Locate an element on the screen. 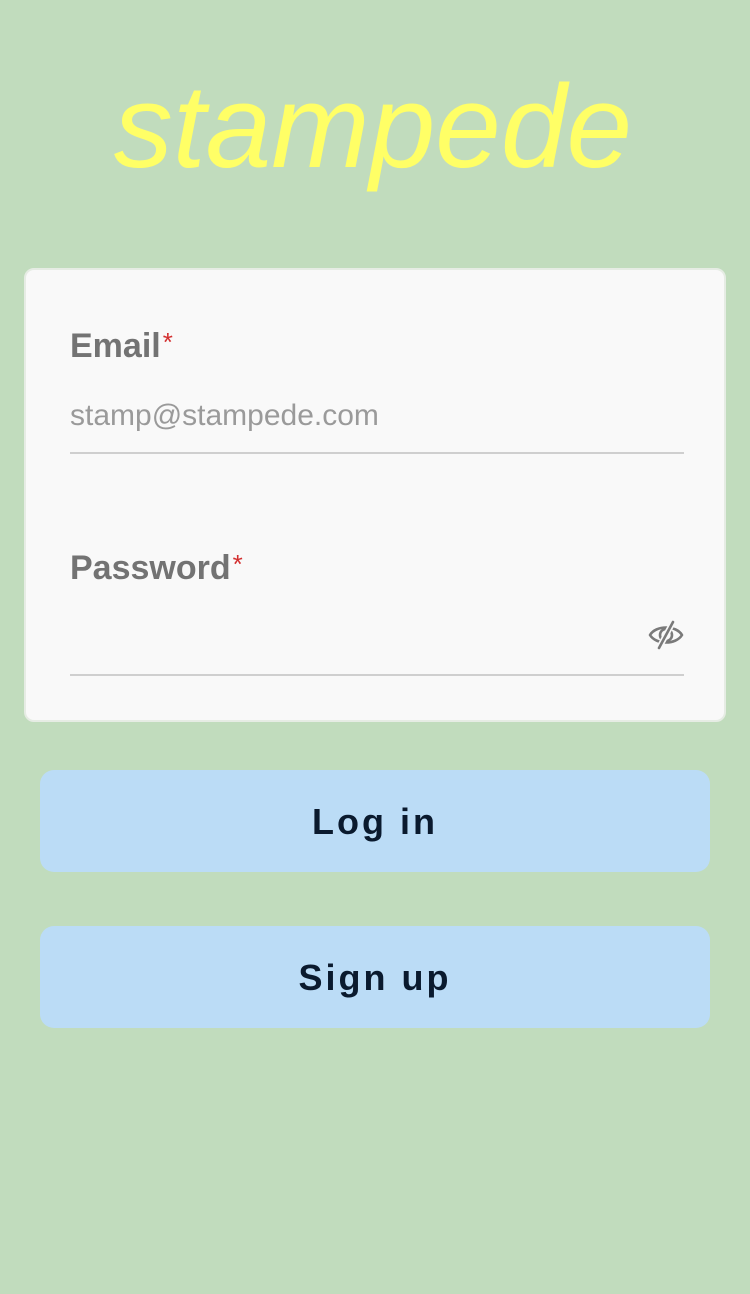  password-required-mark: * is located at coordinates (237, 564).